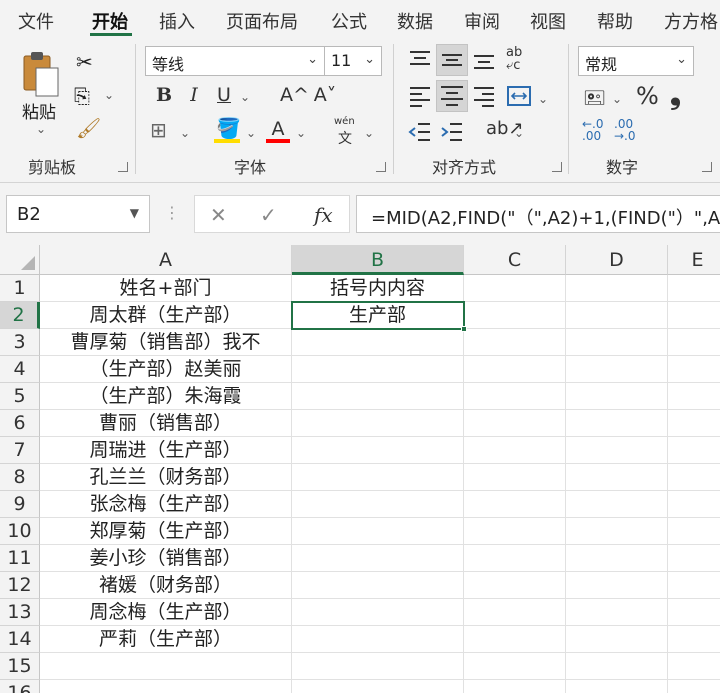 The height and width of the screenshot is (693, 720). I want to click on currency-format-icon: 🖭, so click(594, 101).